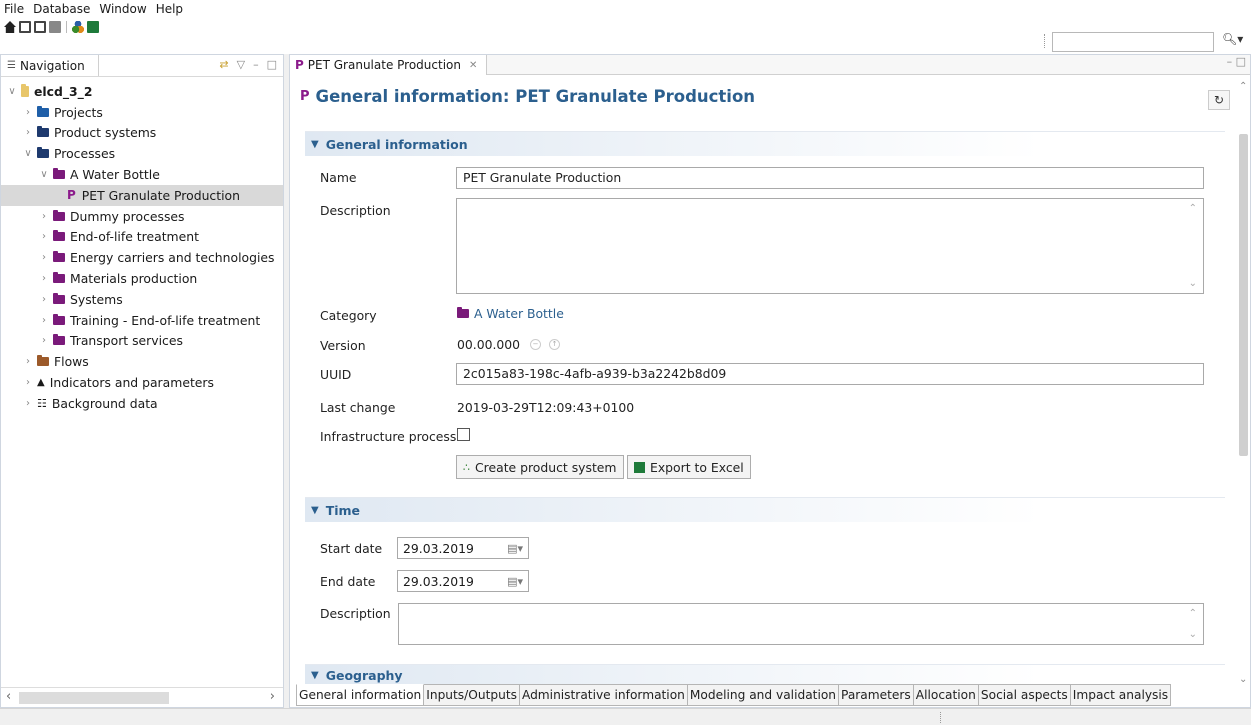 This screenshot has height=725, width=1251. Describe the element at coordinates (272, 696) in the screenshot. I see `scroll-right-icon: ›` at that location.